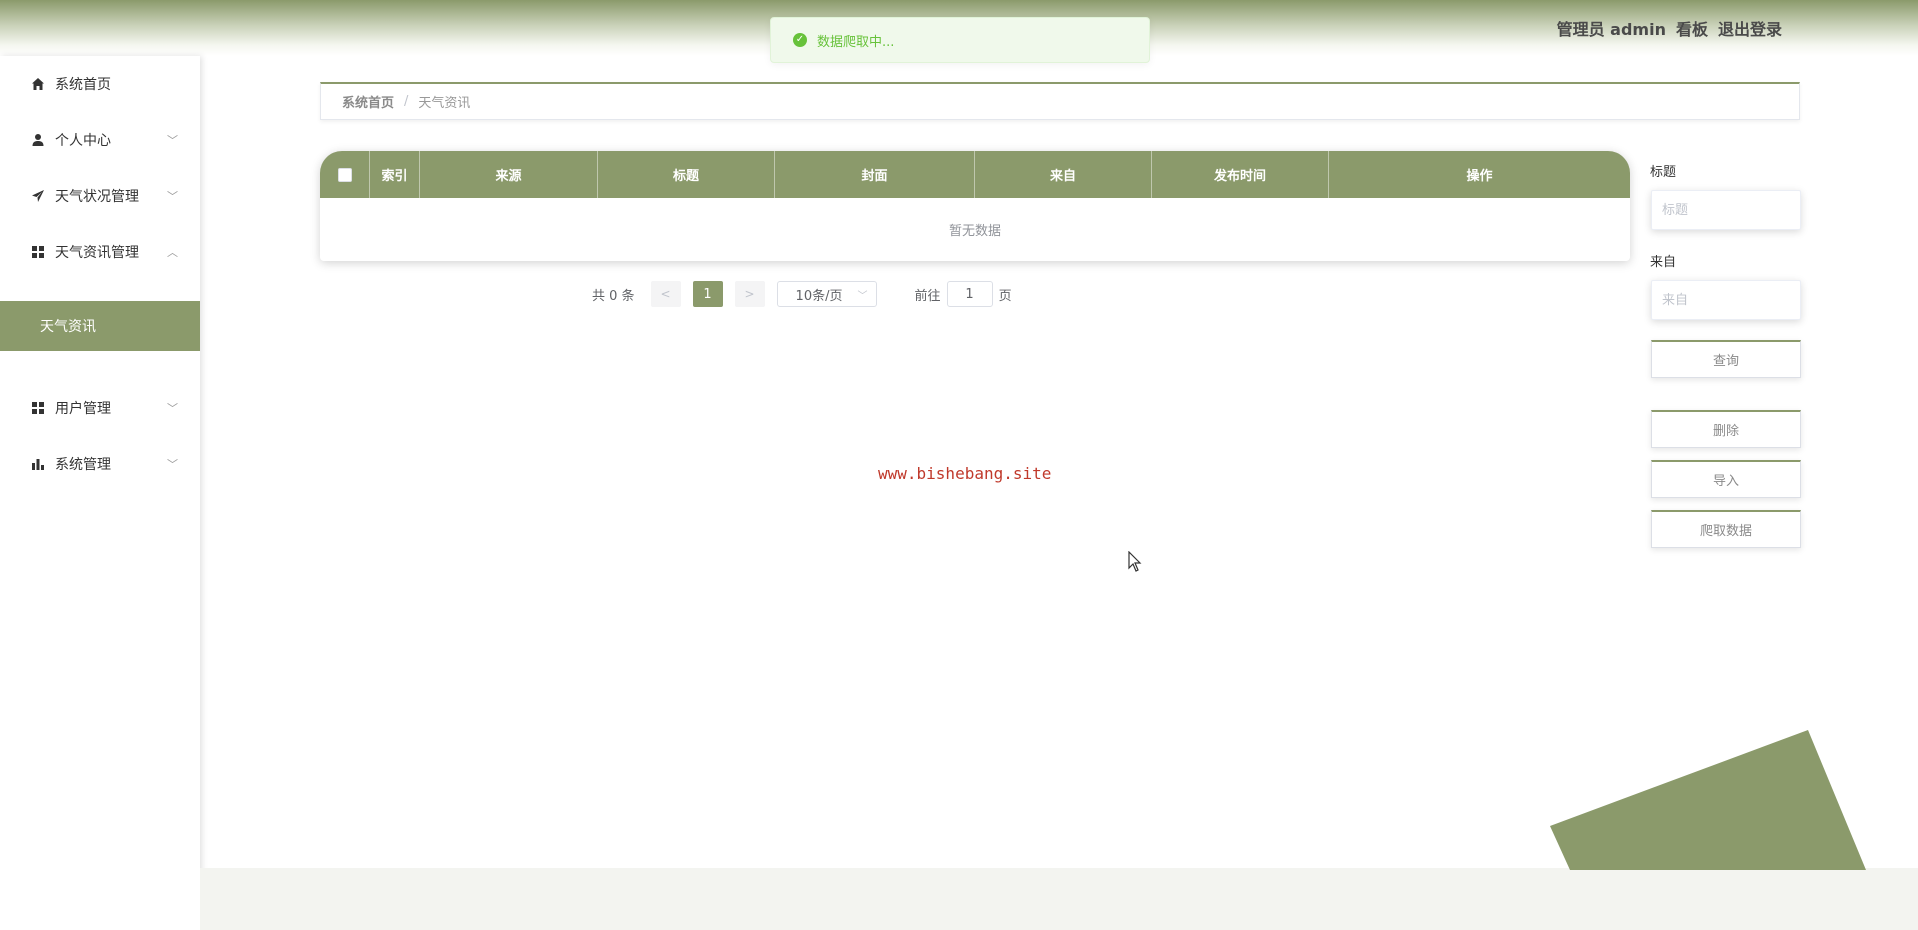  What do you see at coordinates (969, 294) in the screenshot?
I see `goto-page-input` at bounding box center [969, 294].